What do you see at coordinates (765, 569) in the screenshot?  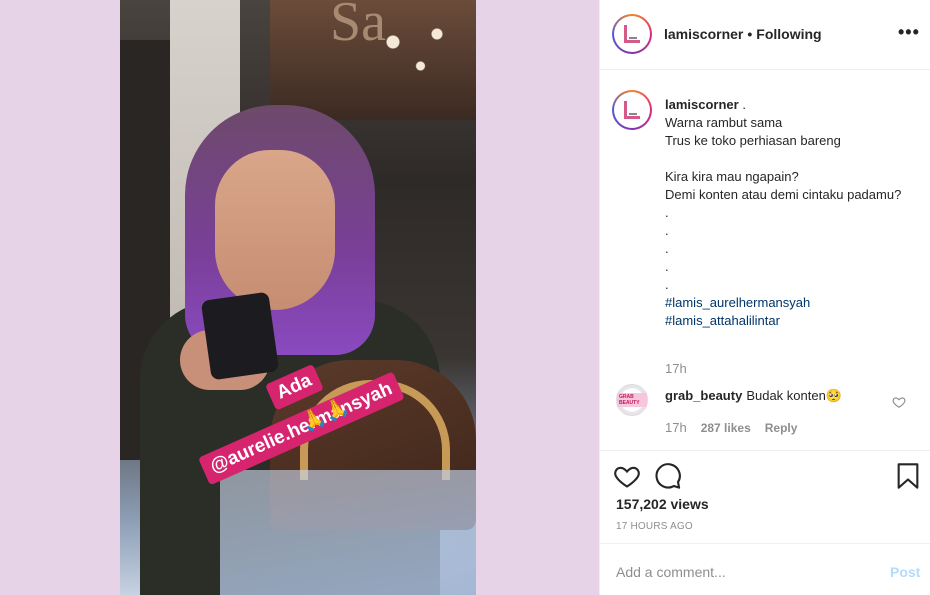 I see `add-comment-bar: Add a comment... Post` at bounding box center [765, 569].